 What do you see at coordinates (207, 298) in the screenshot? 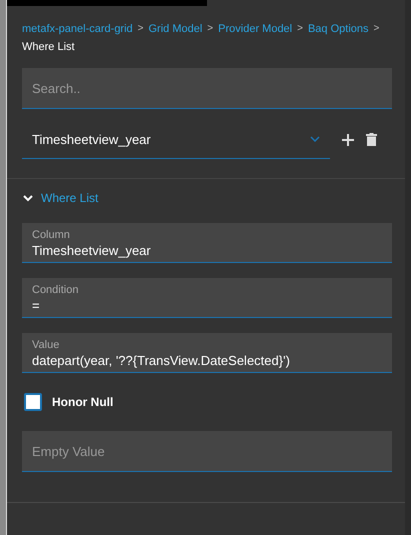
I see `input-field: Condition =` at bounding box center [207, 298].